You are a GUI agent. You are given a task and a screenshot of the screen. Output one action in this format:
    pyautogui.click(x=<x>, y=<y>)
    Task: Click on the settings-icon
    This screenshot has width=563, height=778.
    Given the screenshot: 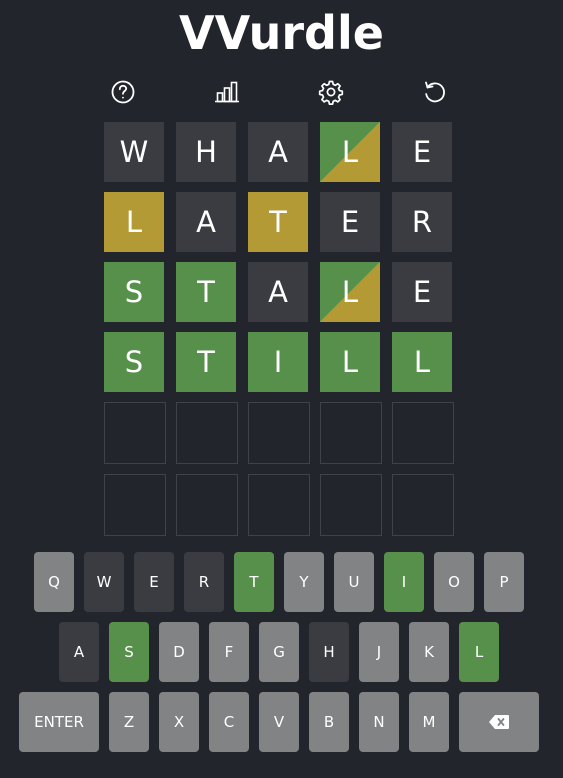 What is the action you would take?
    pyautogui.click(x=331, y=92)
    